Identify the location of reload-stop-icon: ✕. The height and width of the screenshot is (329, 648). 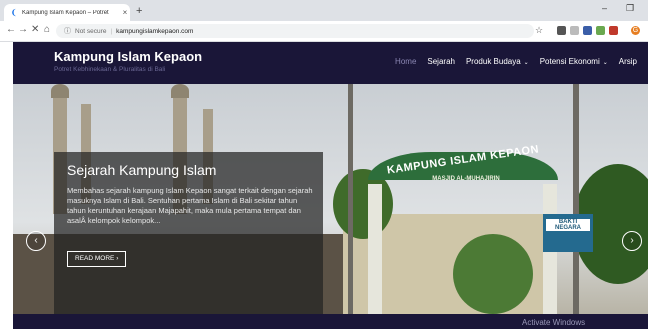
(35, 29).